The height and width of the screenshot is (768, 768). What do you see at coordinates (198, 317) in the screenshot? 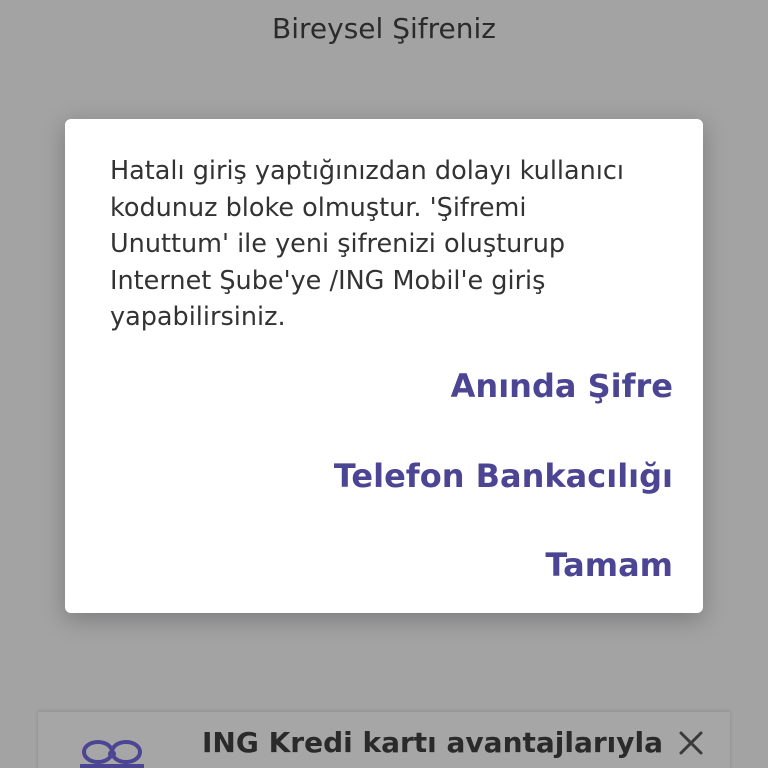
I see `dialog-message-line: yapabilirsiniz.` at bounding box center [198, 317].